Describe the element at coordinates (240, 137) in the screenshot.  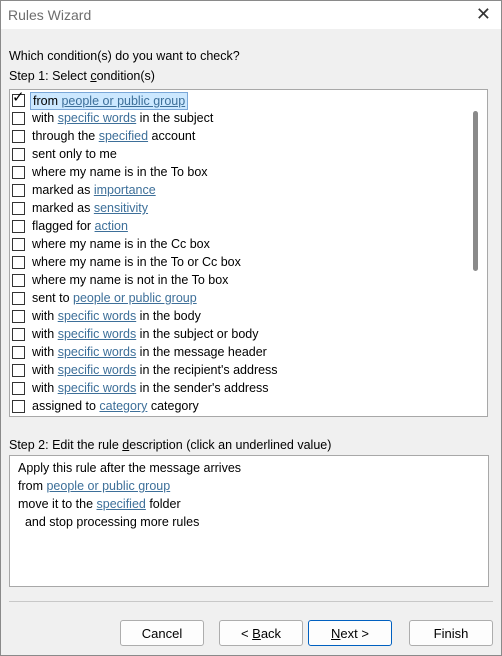
I see `condition-row: through the specified account` at that location.